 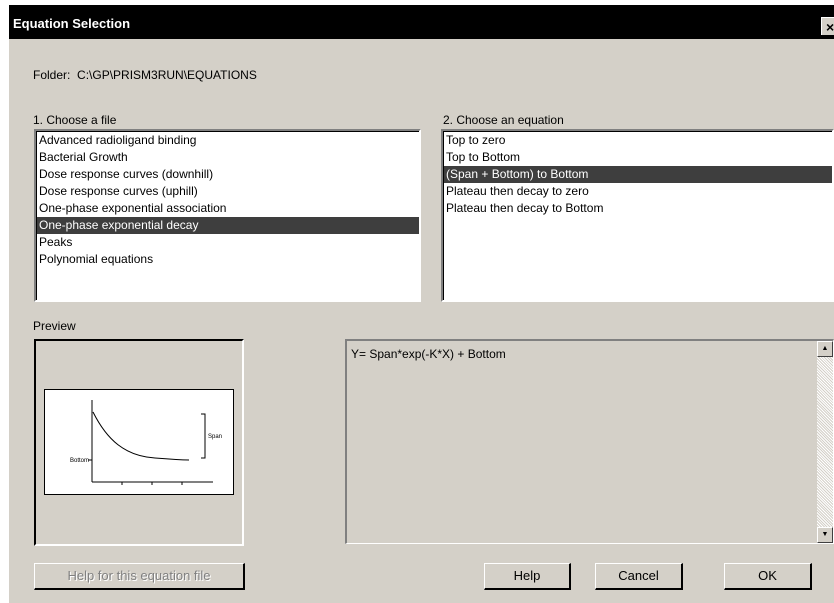 What do you see at coordinates (228, 208) in the screenshot?
I see `file-list-item: One-phase exponential association` at bounding box center [228, 208].